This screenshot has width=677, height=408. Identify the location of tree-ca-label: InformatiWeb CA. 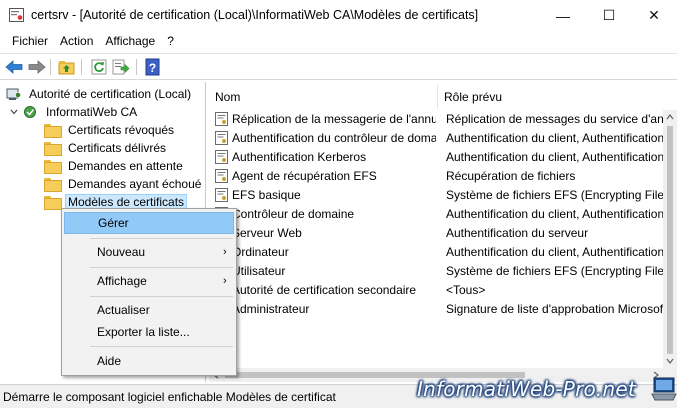
(92, 112).